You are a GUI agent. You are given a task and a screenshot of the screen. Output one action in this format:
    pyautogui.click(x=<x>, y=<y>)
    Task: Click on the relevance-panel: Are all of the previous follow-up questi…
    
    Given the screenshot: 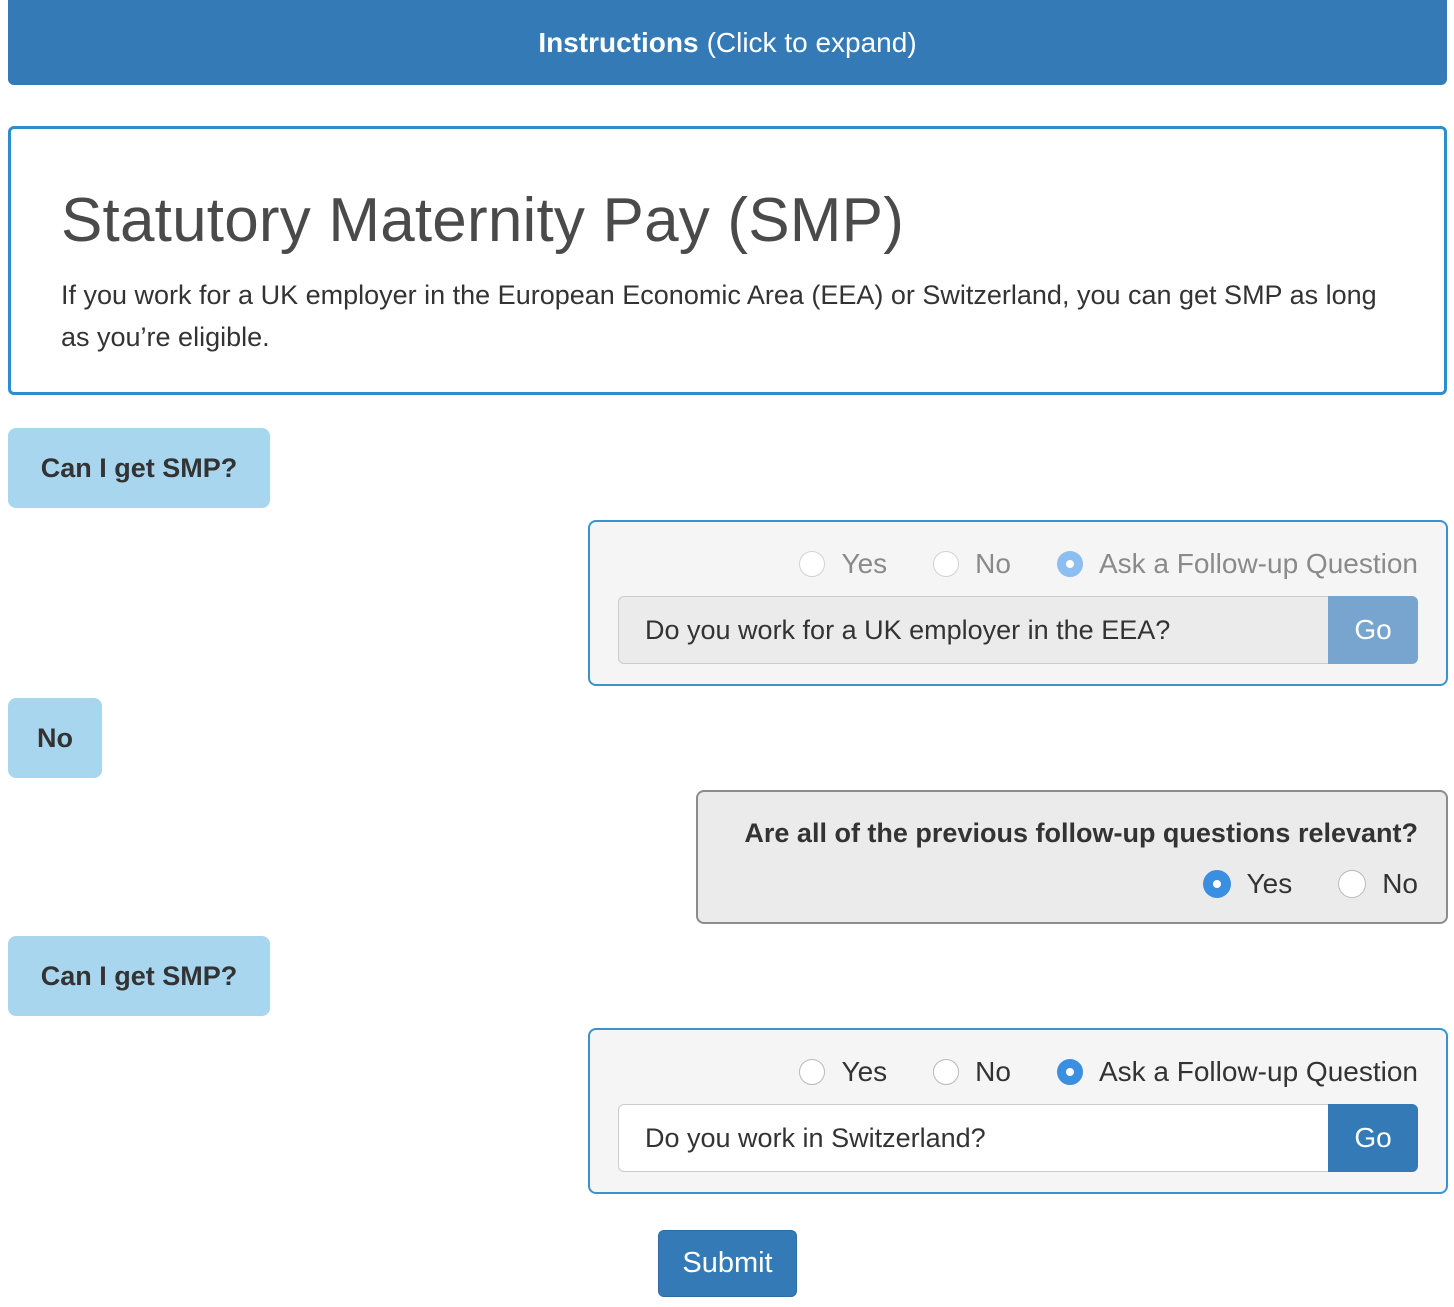 What is the action you would take?
    pyautogui.click(x=1072, y=857)
    